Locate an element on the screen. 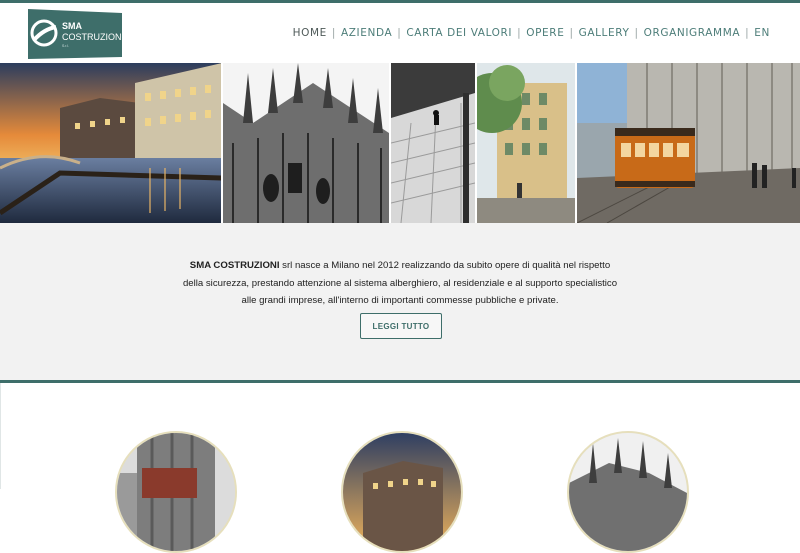  nav-opere: OPERE is located at coordinates (545, 33).